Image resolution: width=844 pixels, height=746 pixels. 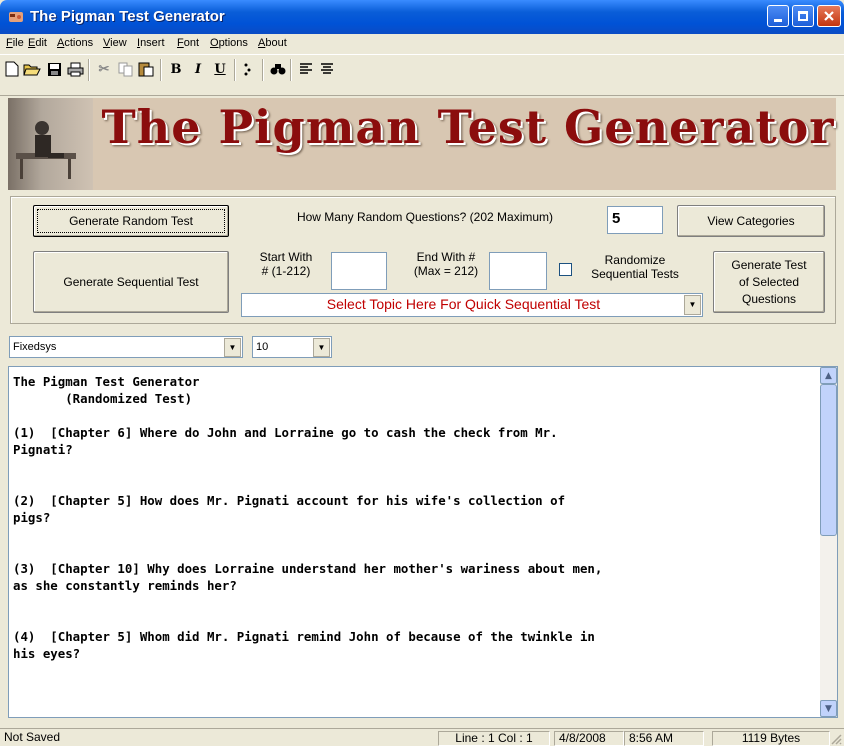 I want to click on italic-button: I, so click(x=198, y=69).